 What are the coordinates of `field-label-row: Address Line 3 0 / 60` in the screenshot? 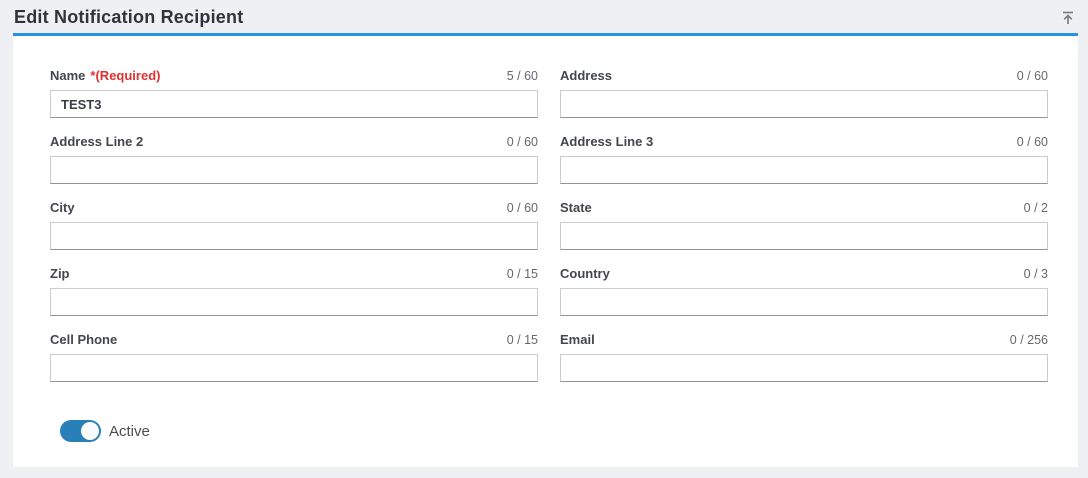 It's located at (804, 142).